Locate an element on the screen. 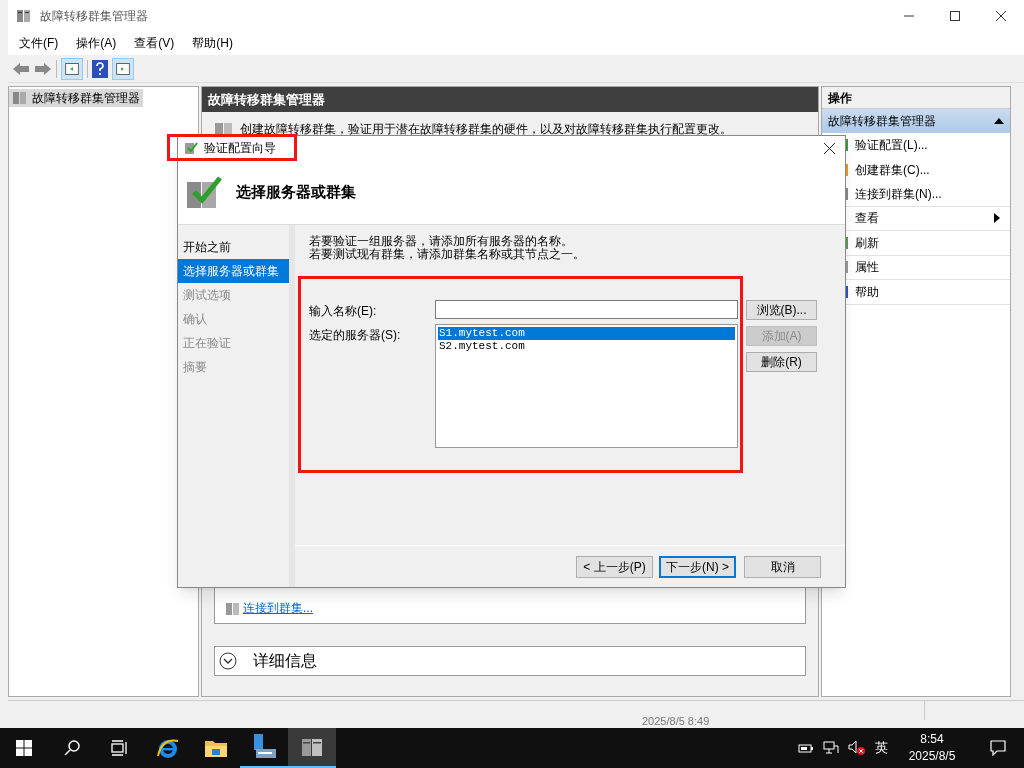  dialog-button: 下一步(N) > is located at coordinates (697, 566).